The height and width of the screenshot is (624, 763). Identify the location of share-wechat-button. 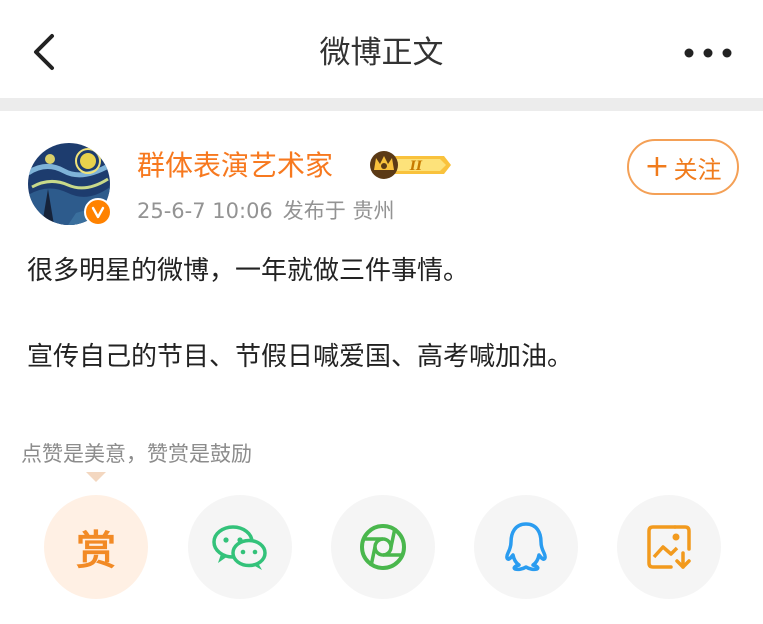
(240, 547).